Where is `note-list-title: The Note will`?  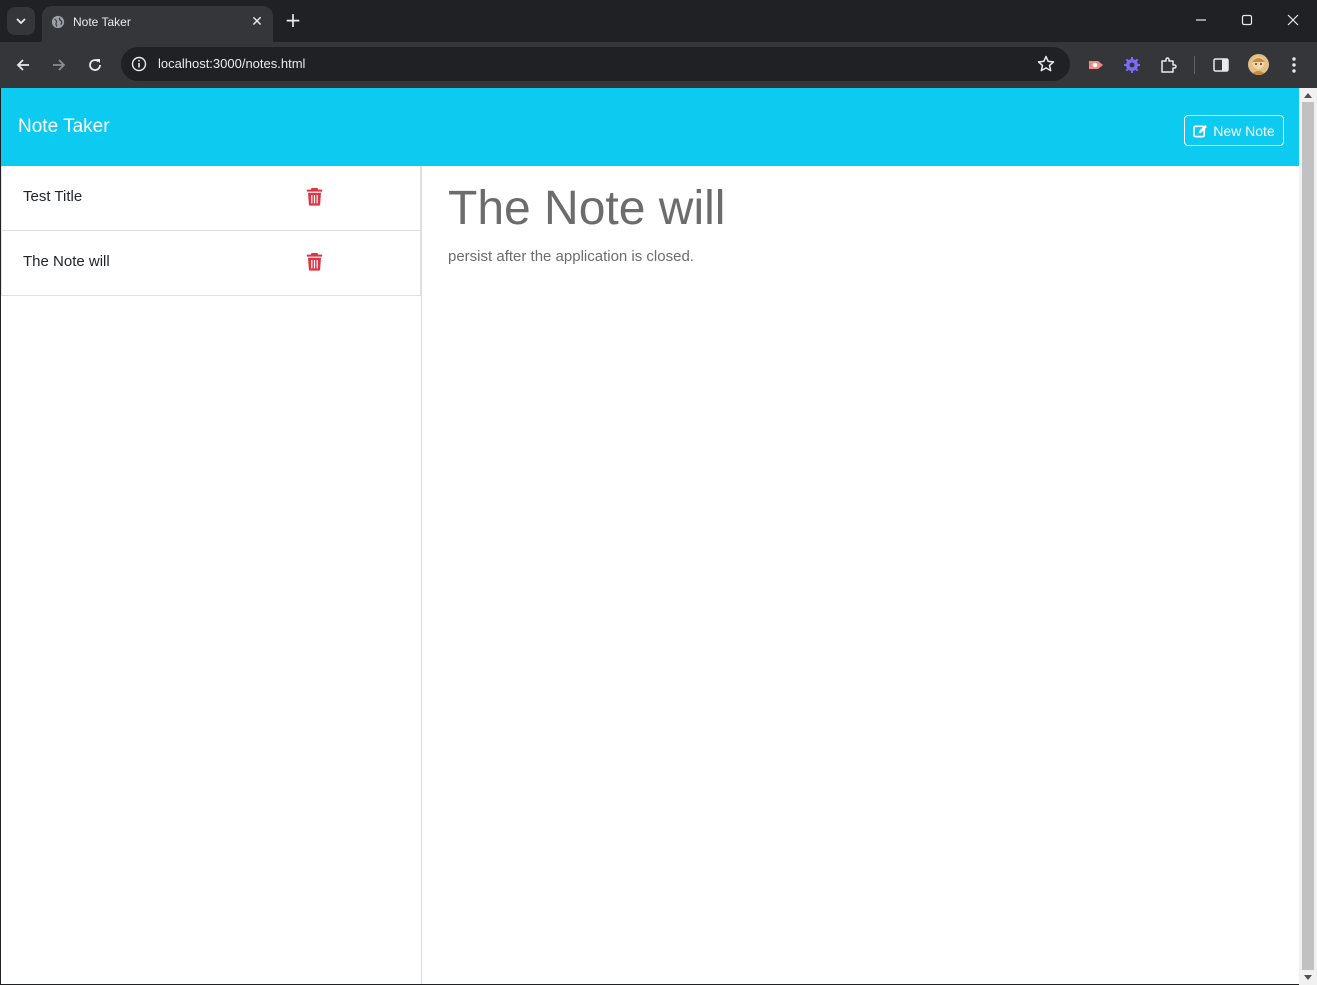 note-list-title: The Note will is located at coordinates (66, 261).